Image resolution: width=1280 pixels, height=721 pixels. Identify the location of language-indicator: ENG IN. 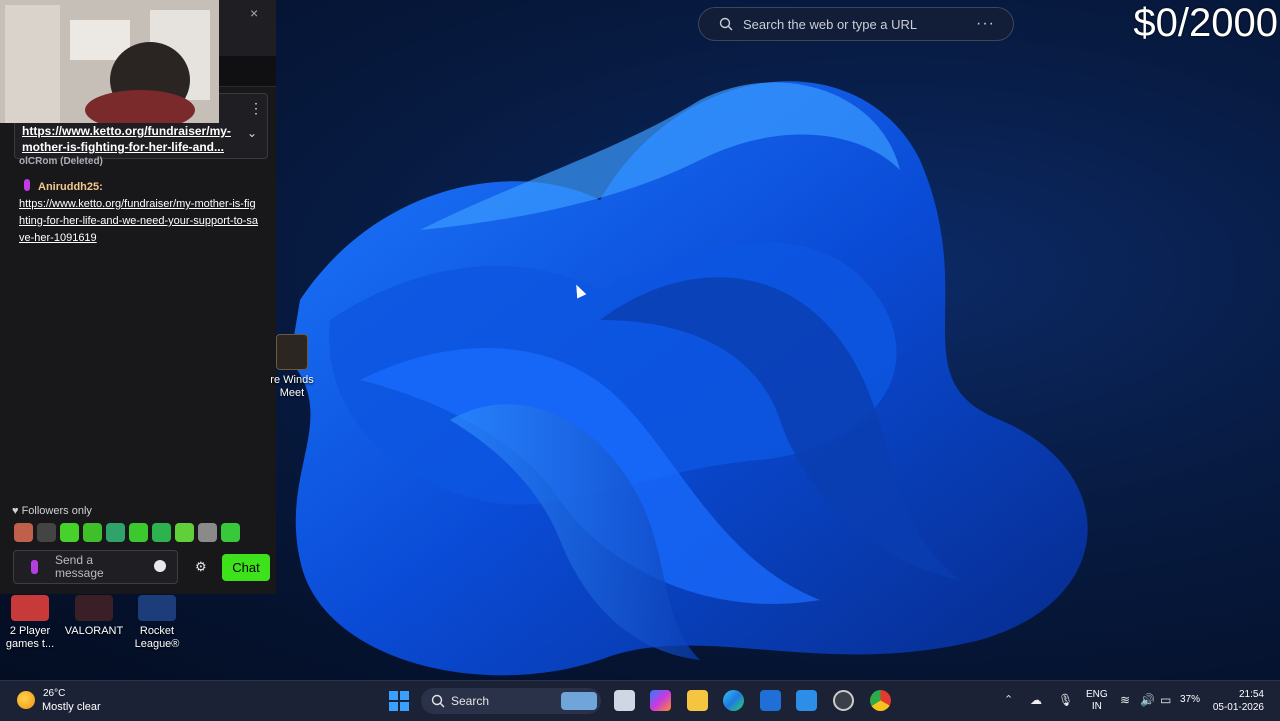
(1097, 701).